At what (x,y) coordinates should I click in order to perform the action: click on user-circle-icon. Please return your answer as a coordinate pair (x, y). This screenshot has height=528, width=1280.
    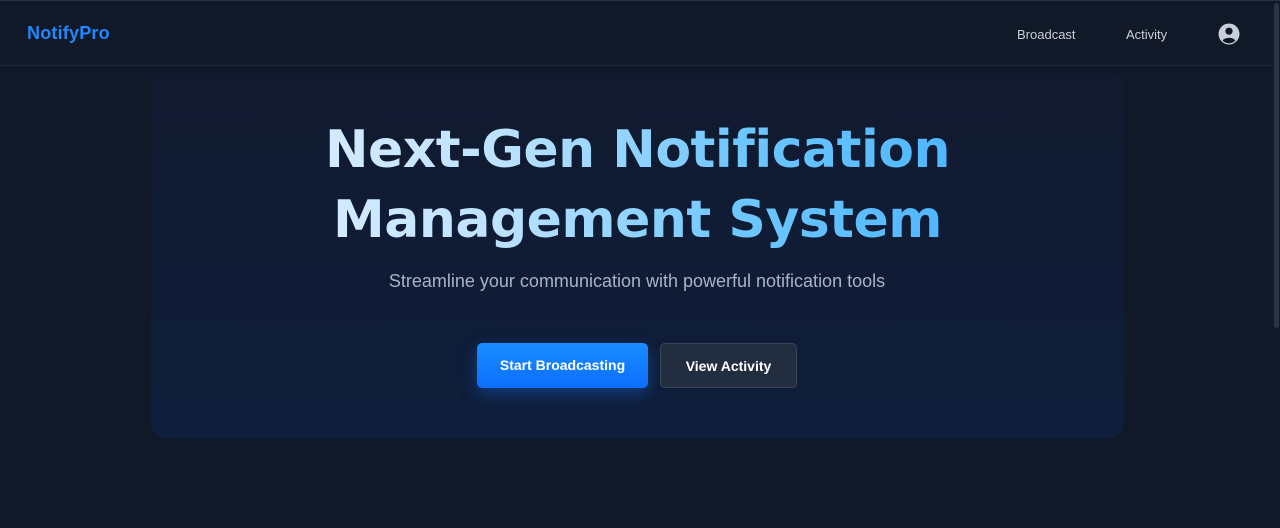
    Looking at the image, I should click on (1229, 34).